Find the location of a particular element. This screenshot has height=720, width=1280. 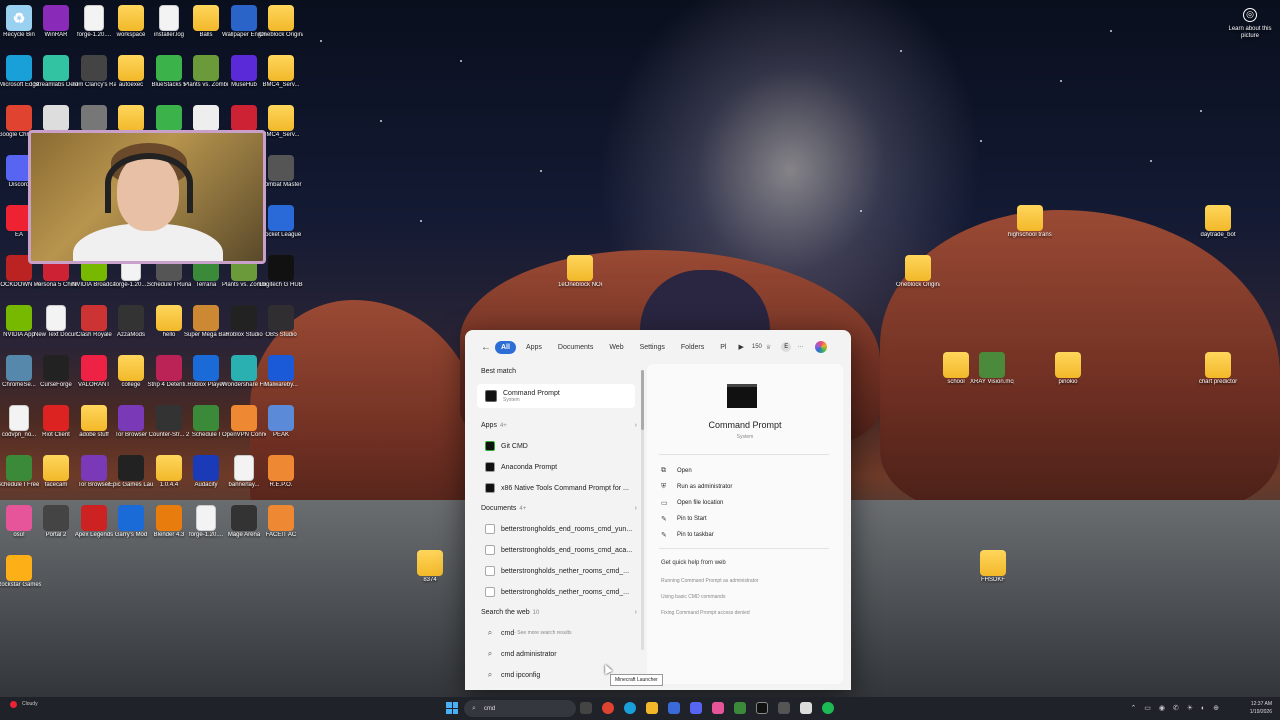

filter-photos: Pl is located at coordinates (723, 347).